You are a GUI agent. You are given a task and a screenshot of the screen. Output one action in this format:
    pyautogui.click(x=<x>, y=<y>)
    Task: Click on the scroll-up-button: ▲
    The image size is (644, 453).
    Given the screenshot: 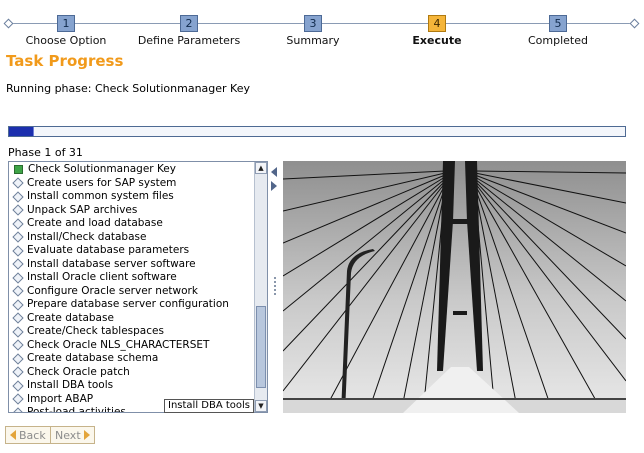 What is the action you would take?
    pyautogui.click(x=261, y=168)
    